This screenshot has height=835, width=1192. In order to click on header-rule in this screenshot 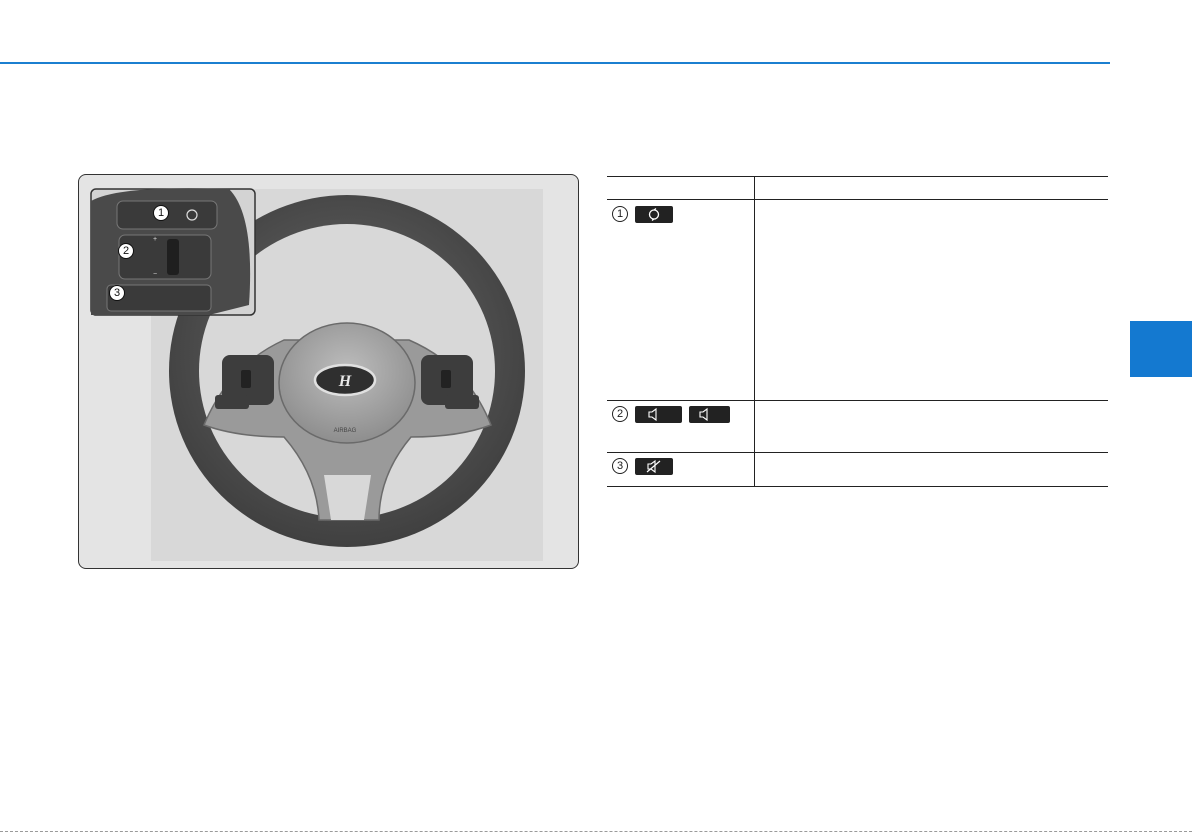, I will do `click(555, 63)`.